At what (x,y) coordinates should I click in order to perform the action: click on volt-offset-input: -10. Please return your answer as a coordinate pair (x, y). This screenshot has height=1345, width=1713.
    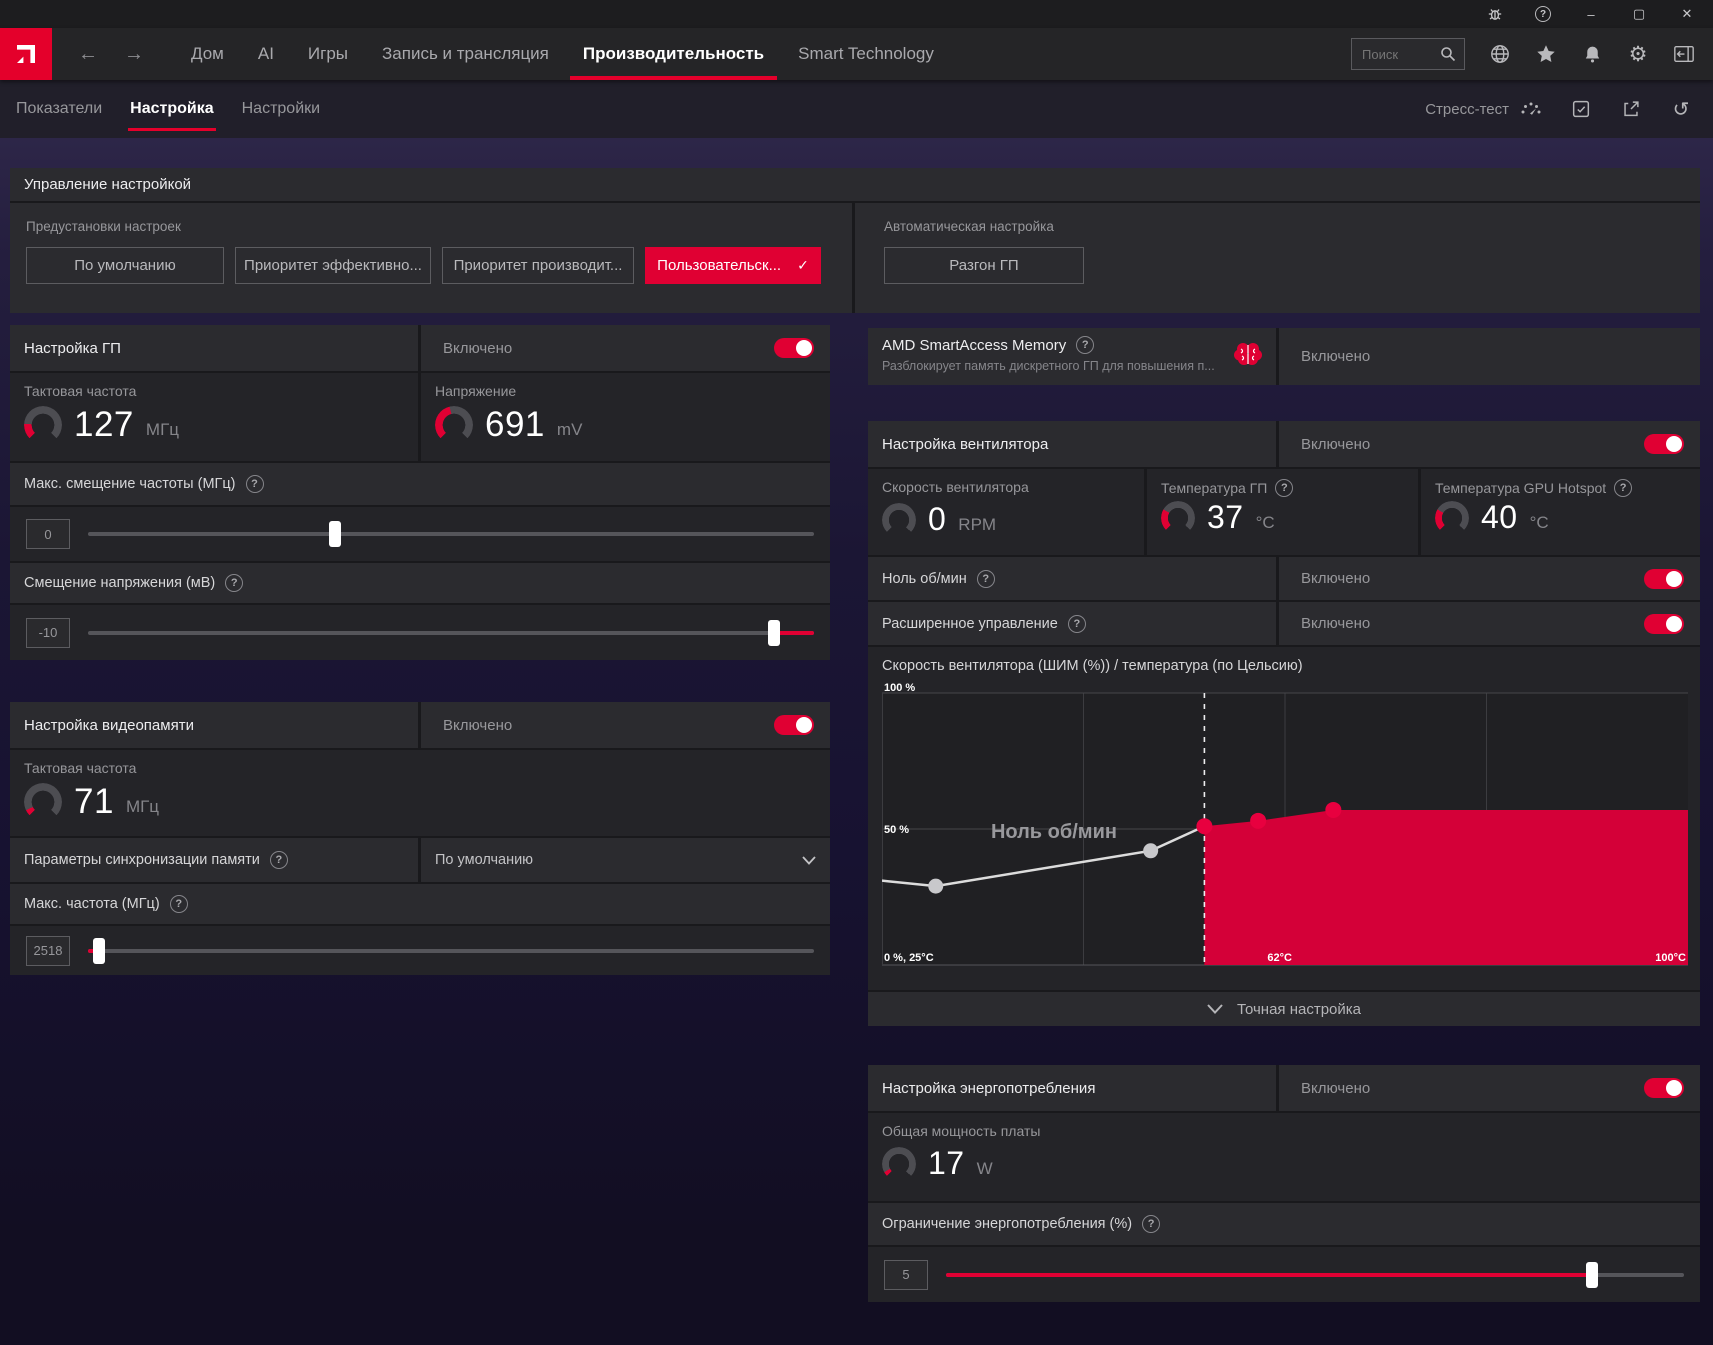
    Looking at the image, I should click on (48, 632).